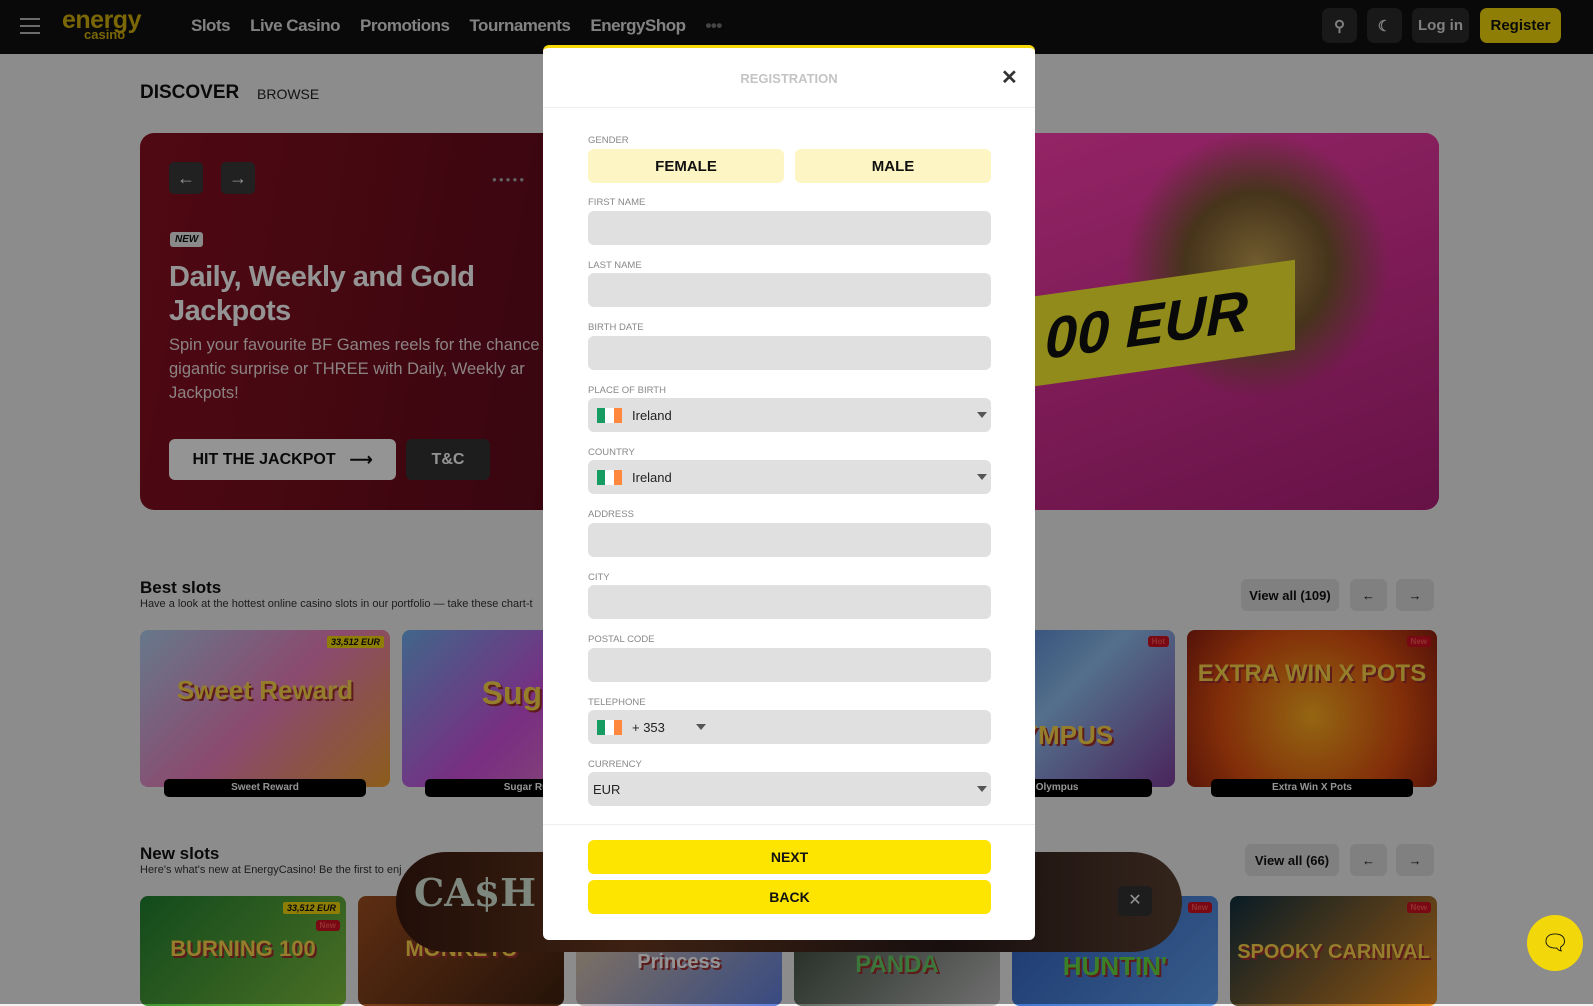 This screenshot has width=1593, height=1006. What do you see at coordinates (617, 702) in the screenshot?
I see `telephone-label: TELEPHONE` at bounding box center [617, 702].